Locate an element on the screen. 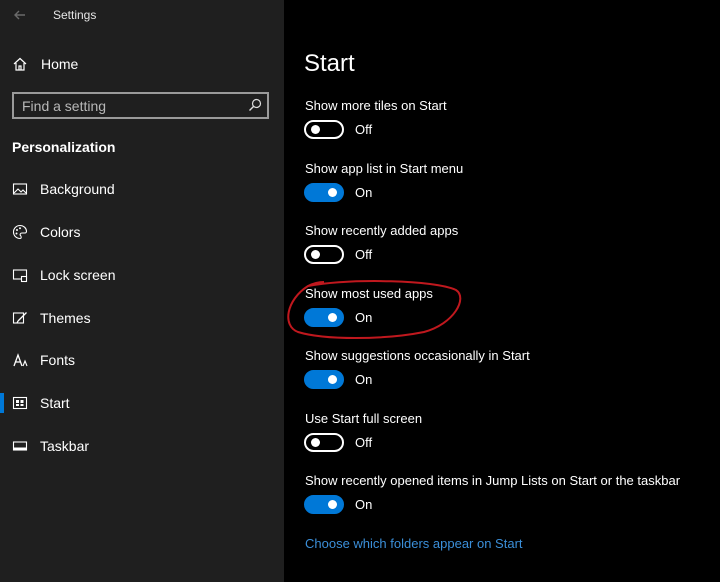 This screenshot has width=720, height=582. sidebar-item-label: Fonts is located at coordinates (58, 360).